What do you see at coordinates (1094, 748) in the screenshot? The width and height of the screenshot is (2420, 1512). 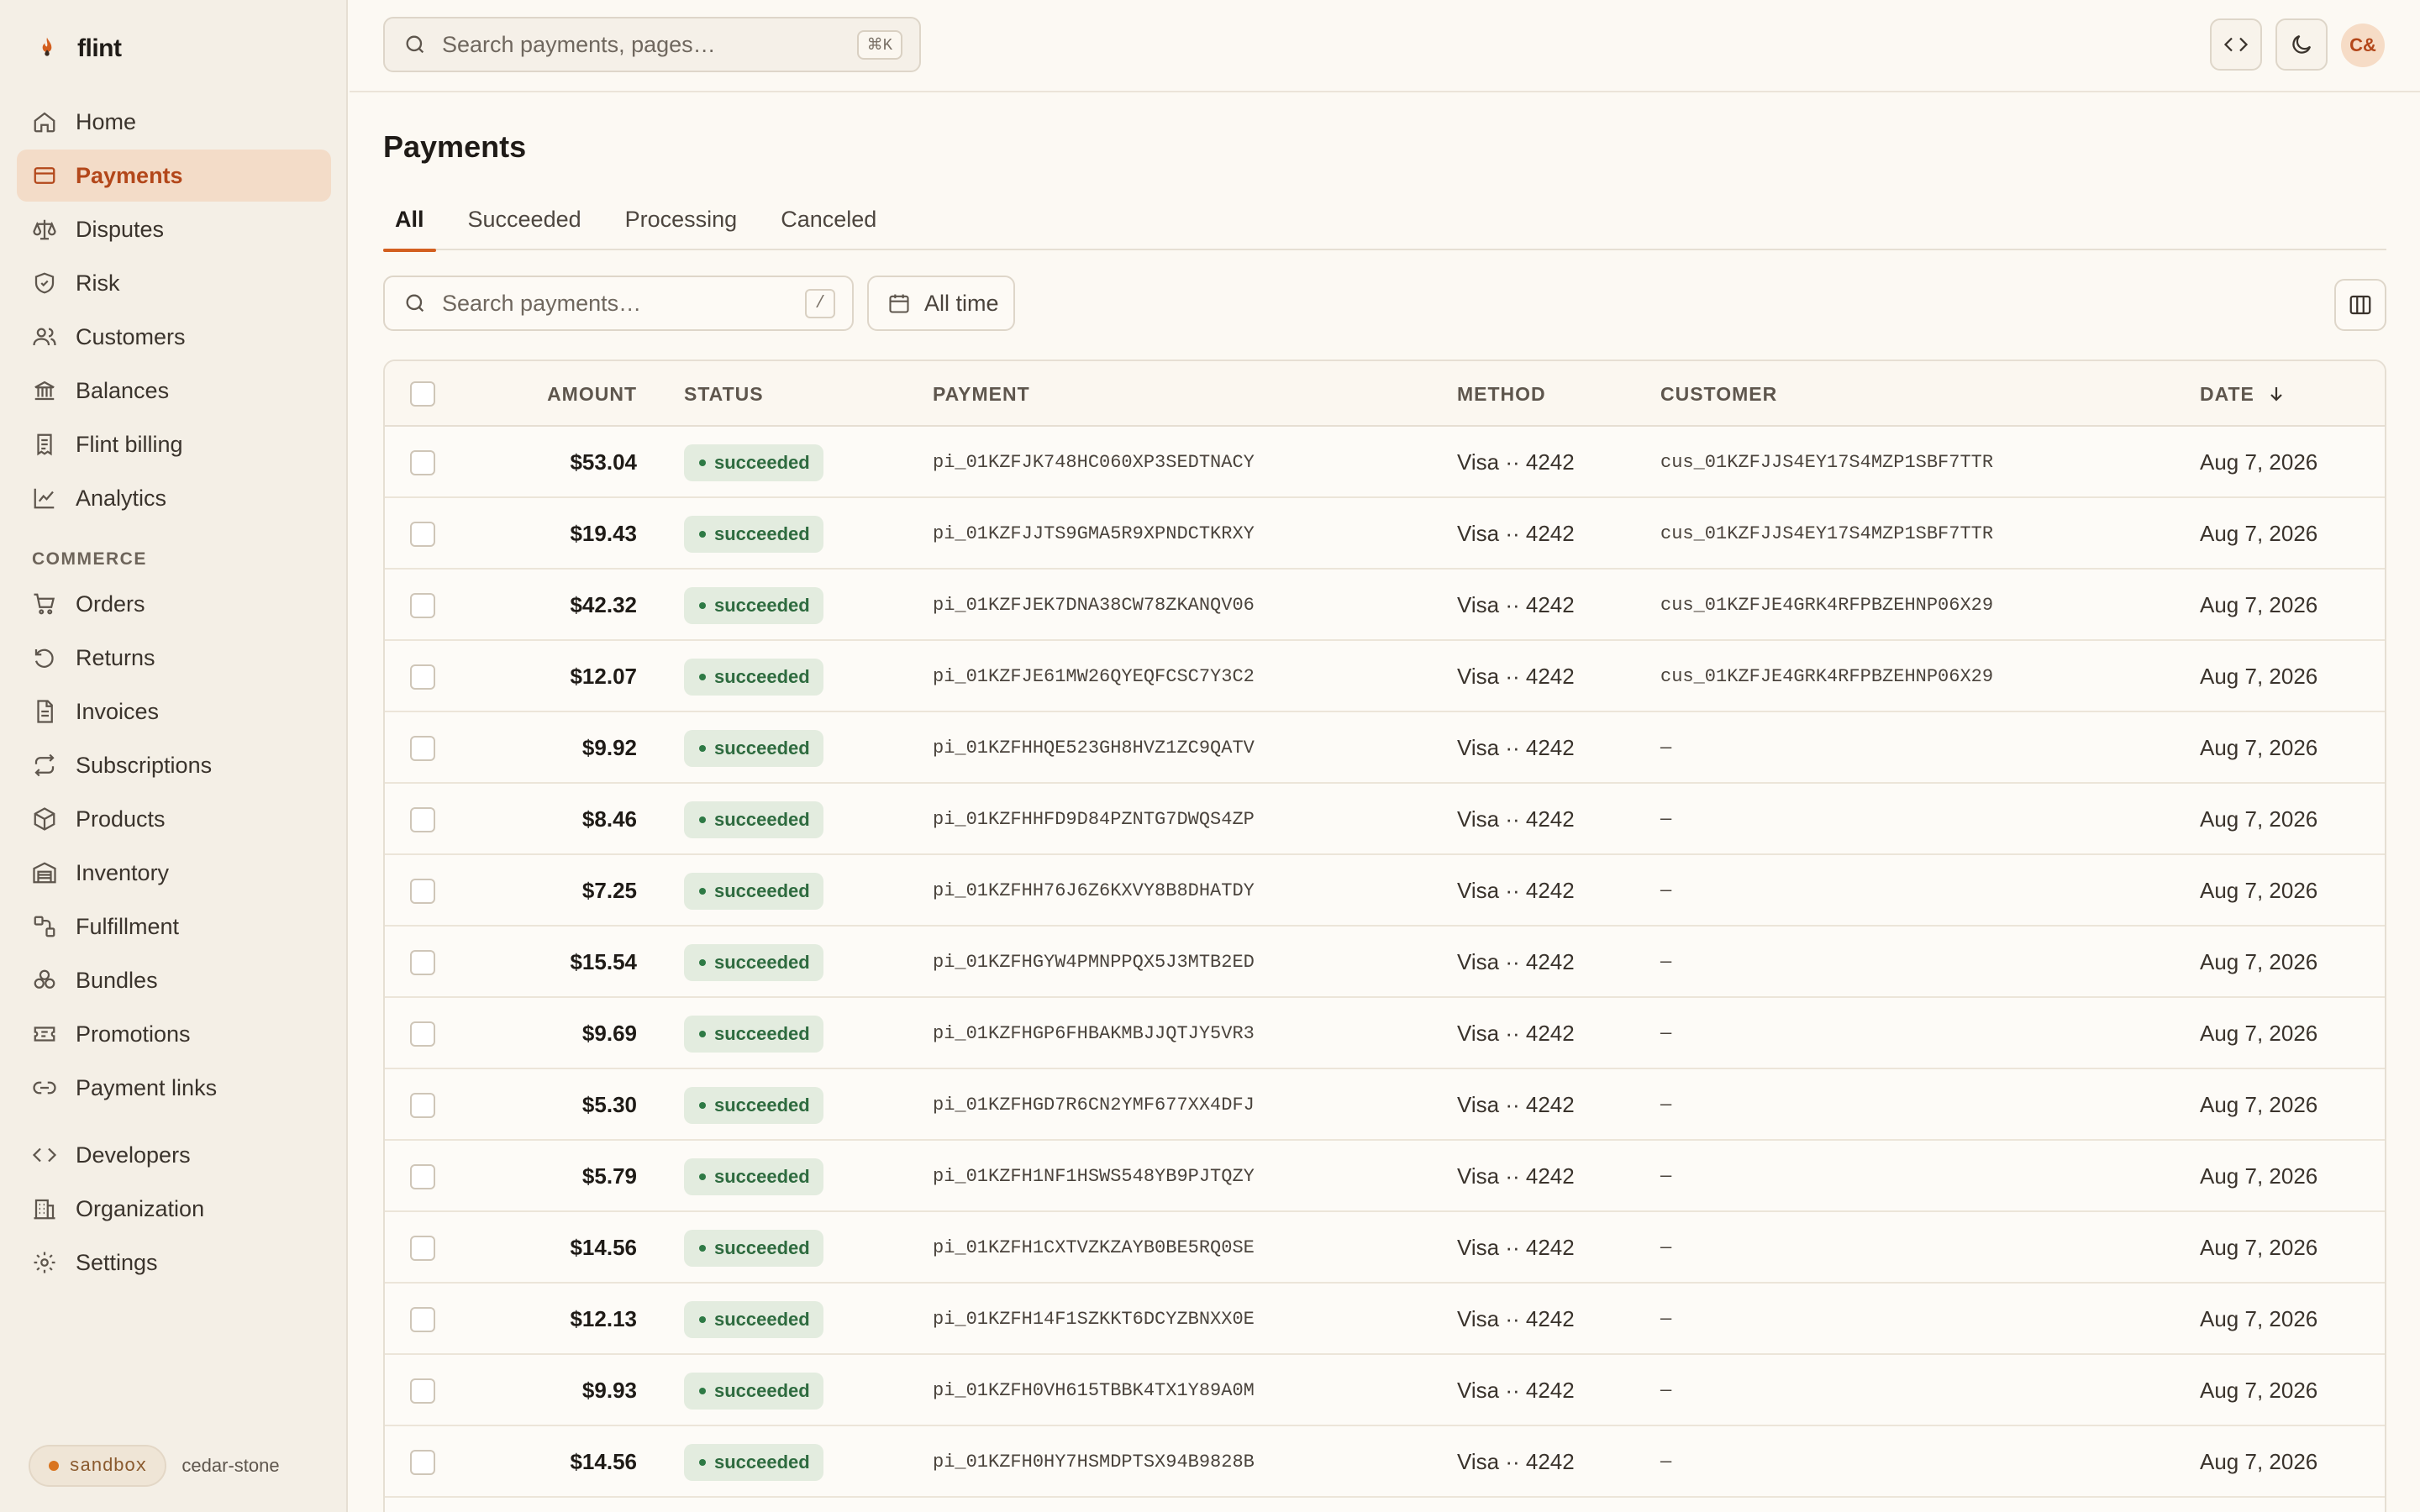 I see `payment-id-cell: pi_01KZFHHQE523GH8HVZ1ZC9QATV` at bounding box center [1094, 748].